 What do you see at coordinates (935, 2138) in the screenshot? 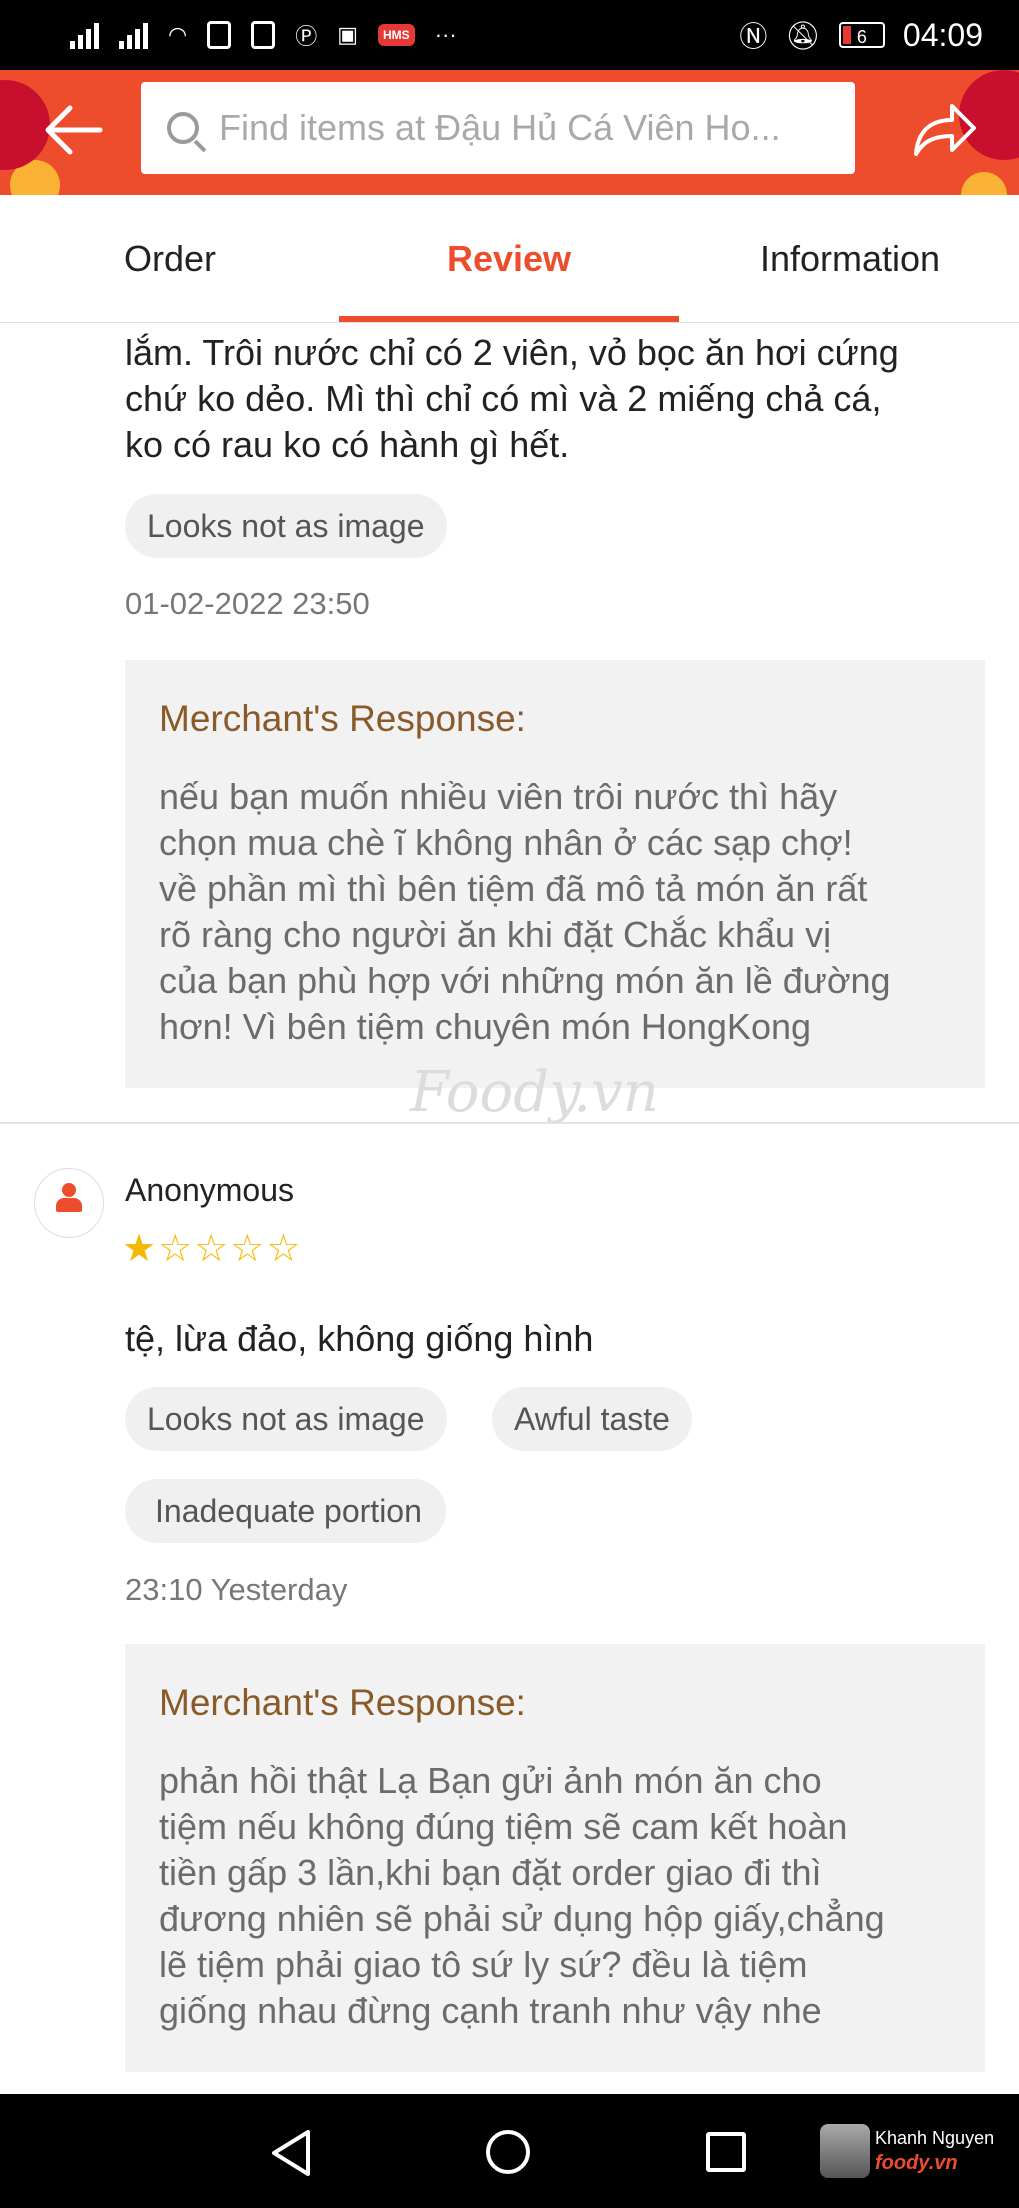
I see `user-name: Khanh Nguyen` at bounding box center [935, 2138].